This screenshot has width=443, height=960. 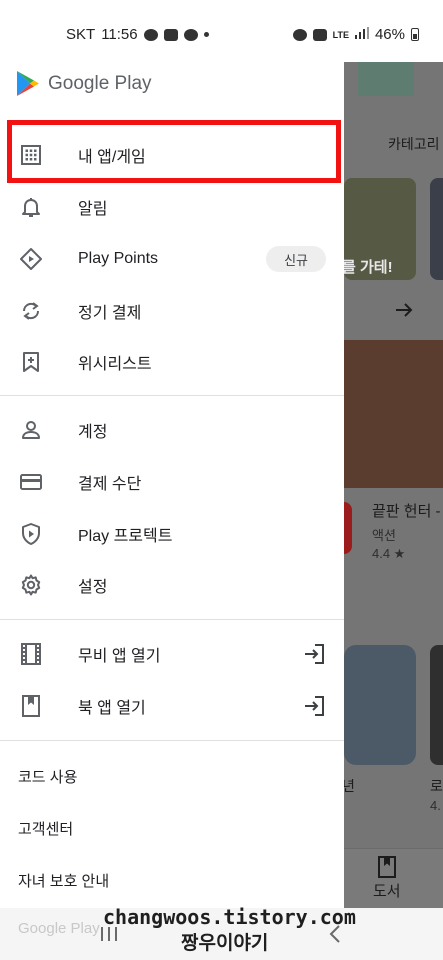 I want to click on game-genre: 액션, so click(x=384, y=535).